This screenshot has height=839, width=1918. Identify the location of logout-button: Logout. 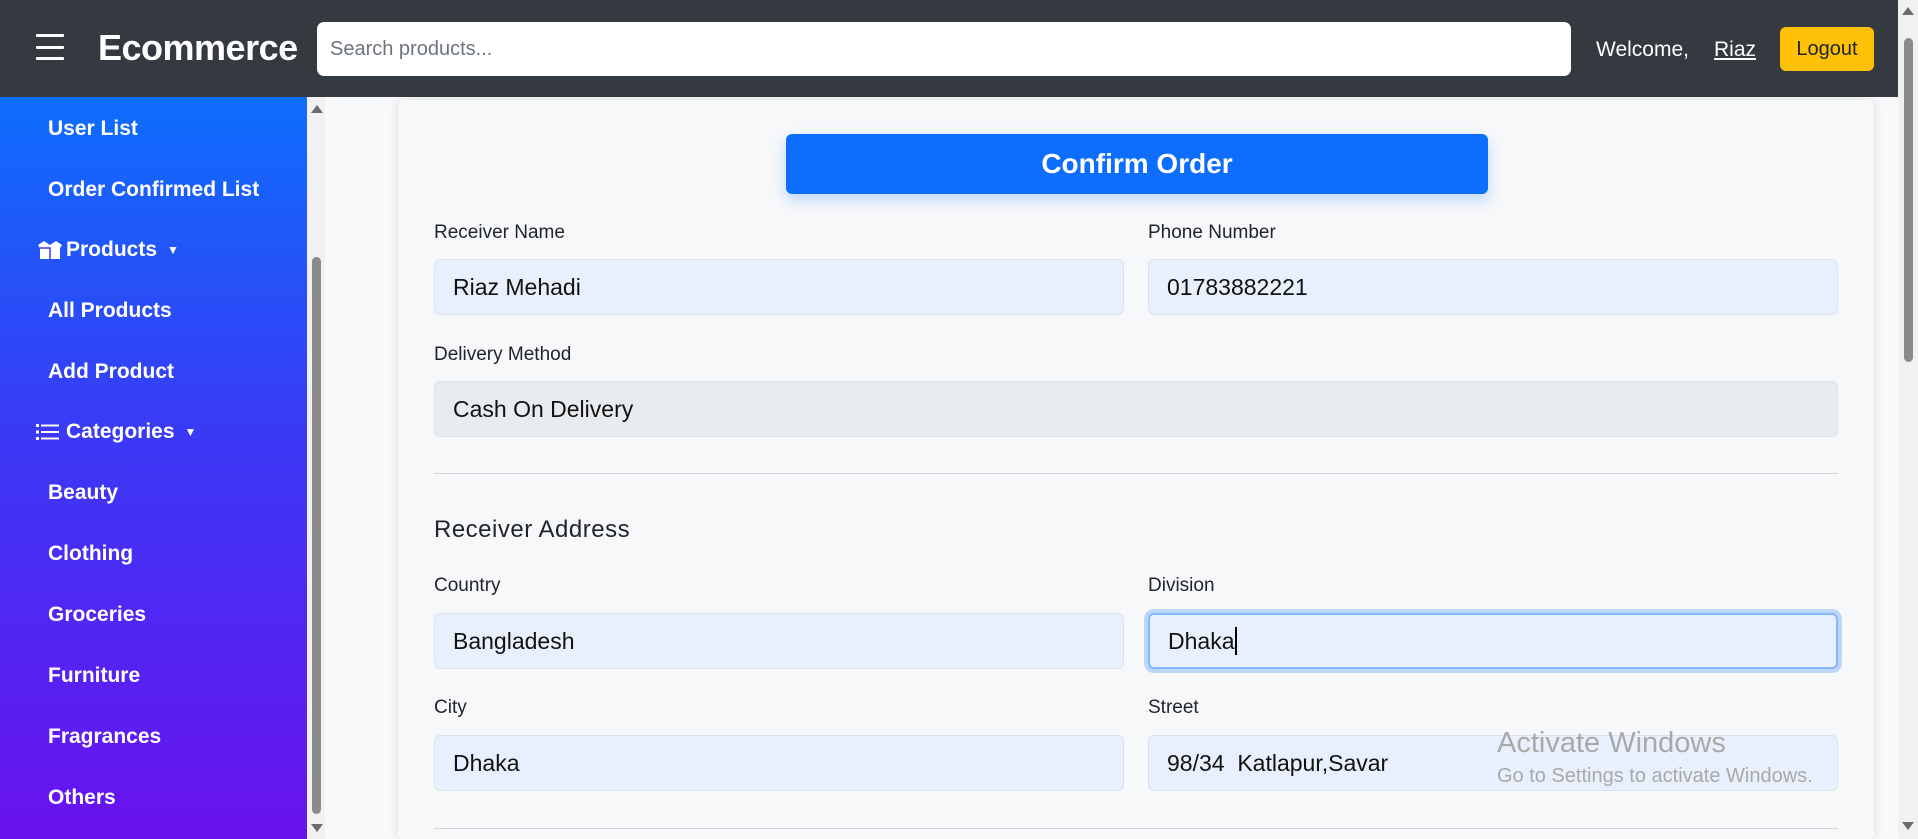
(1827, 49).